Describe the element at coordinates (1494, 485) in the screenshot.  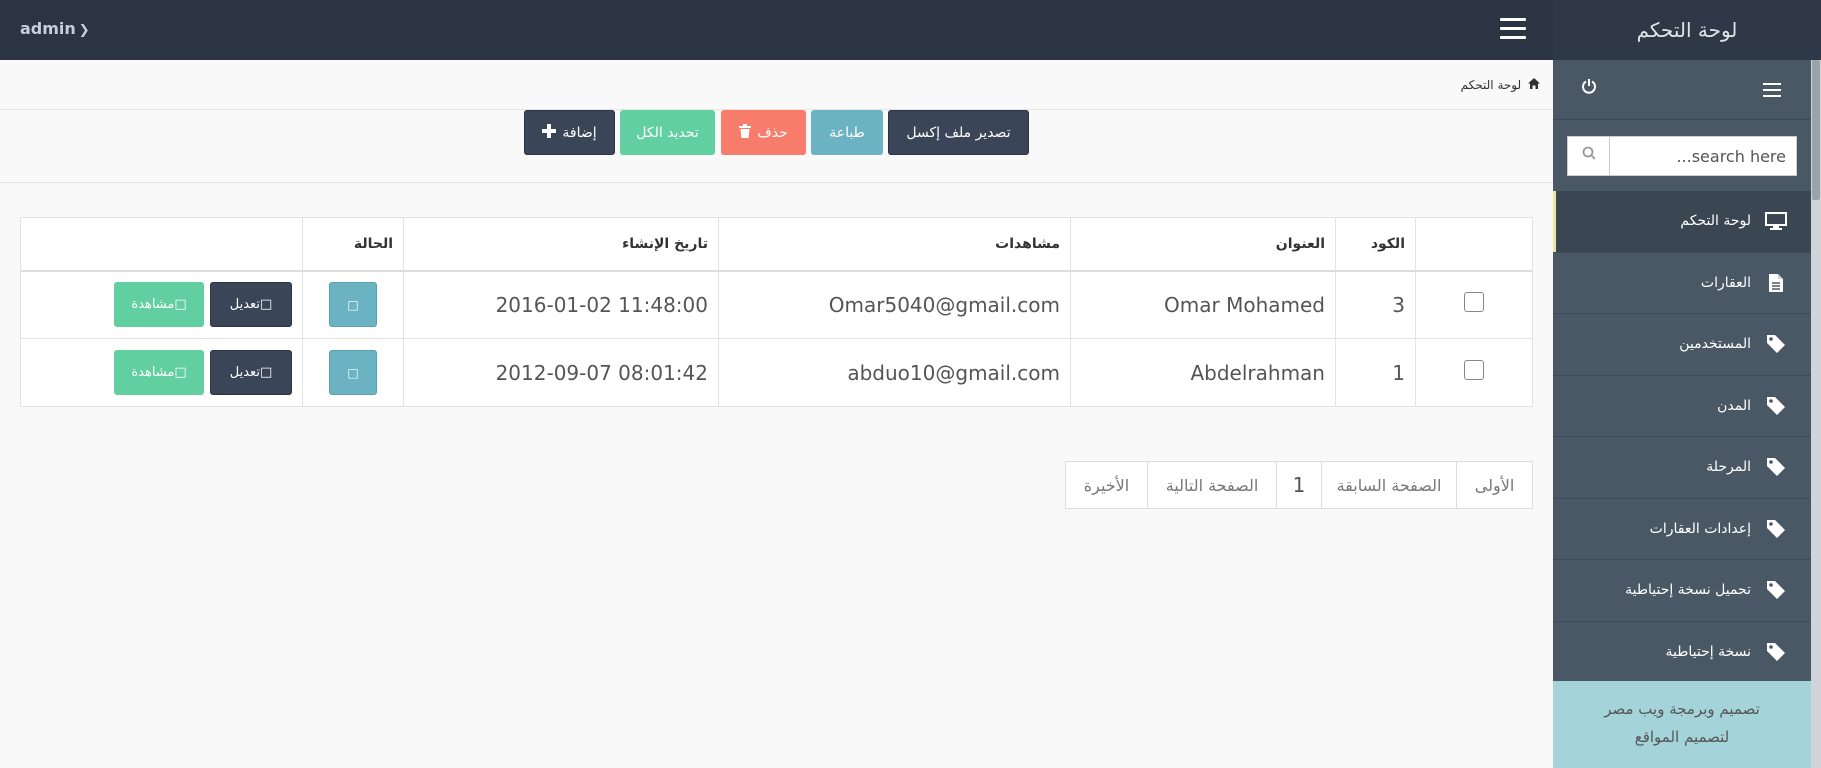
I see `page-first-button: الأولى` at that location.